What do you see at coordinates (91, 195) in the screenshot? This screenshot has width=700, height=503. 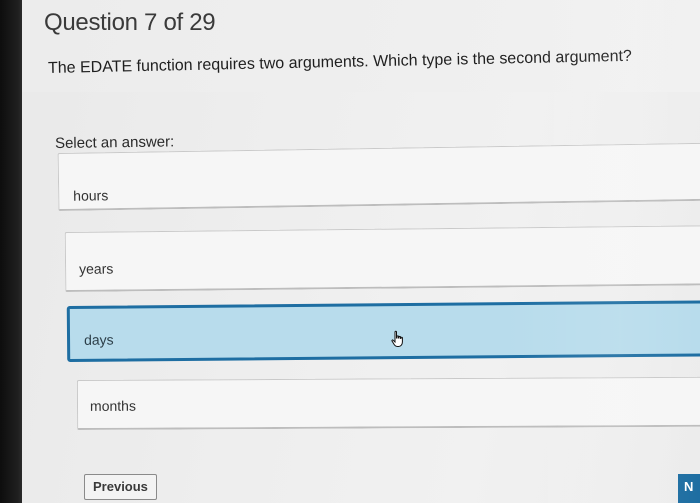 I see `answer-option-label: hours` at bounding box center [91, 195].